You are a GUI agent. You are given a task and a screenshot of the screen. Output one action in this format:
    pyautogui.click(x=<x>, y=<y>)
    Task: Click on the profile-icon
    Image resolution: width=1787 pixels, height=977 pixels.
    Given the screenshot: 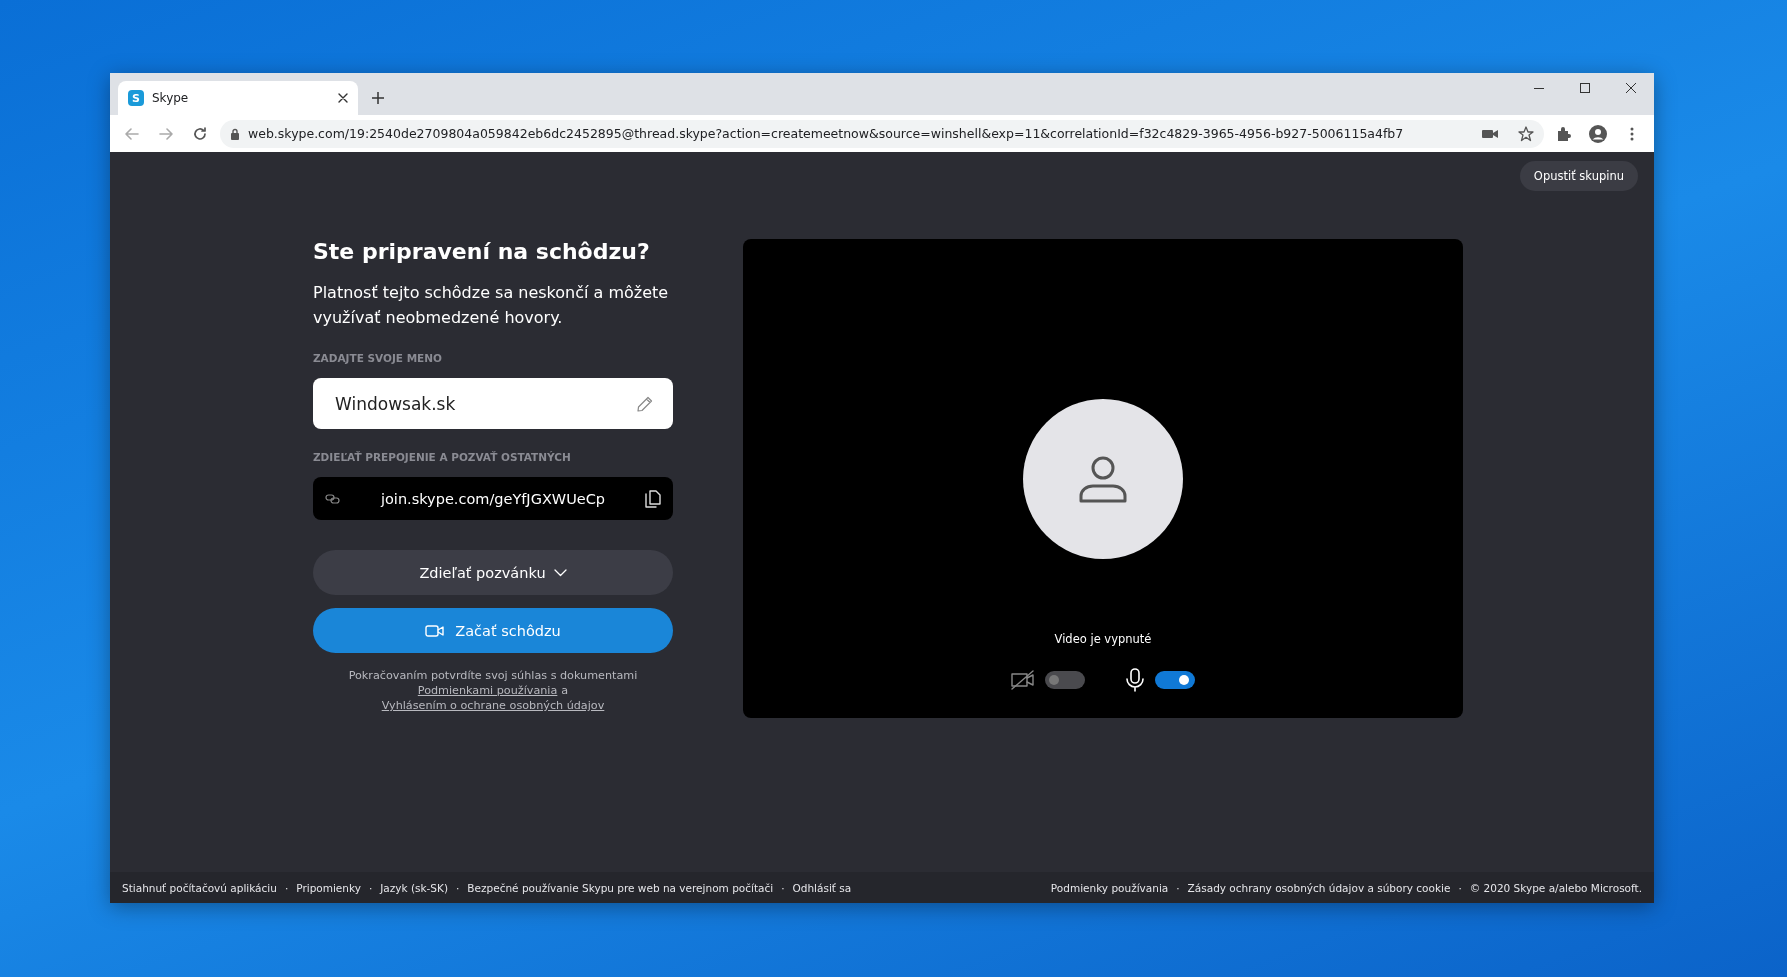 What is the action you would take?
    pyautogui.click(x=1598, y=133)
    